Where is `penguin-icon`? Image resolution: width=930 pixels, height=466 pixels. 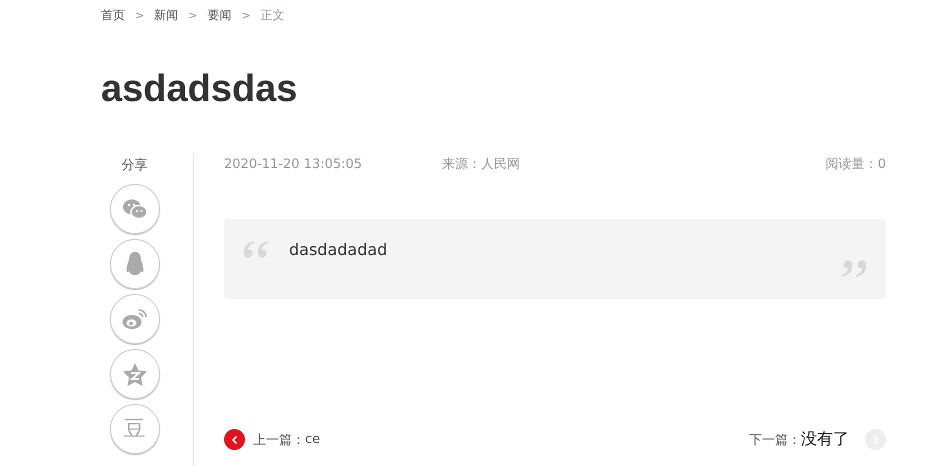 penguin-icon is located at coordinates (135, 264).